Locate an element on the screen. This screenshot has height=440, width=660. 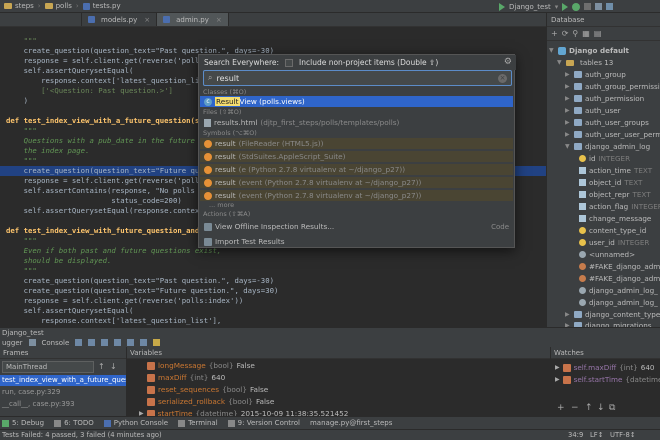
run-config-select: Django_test is located at coordinates (530, 7).